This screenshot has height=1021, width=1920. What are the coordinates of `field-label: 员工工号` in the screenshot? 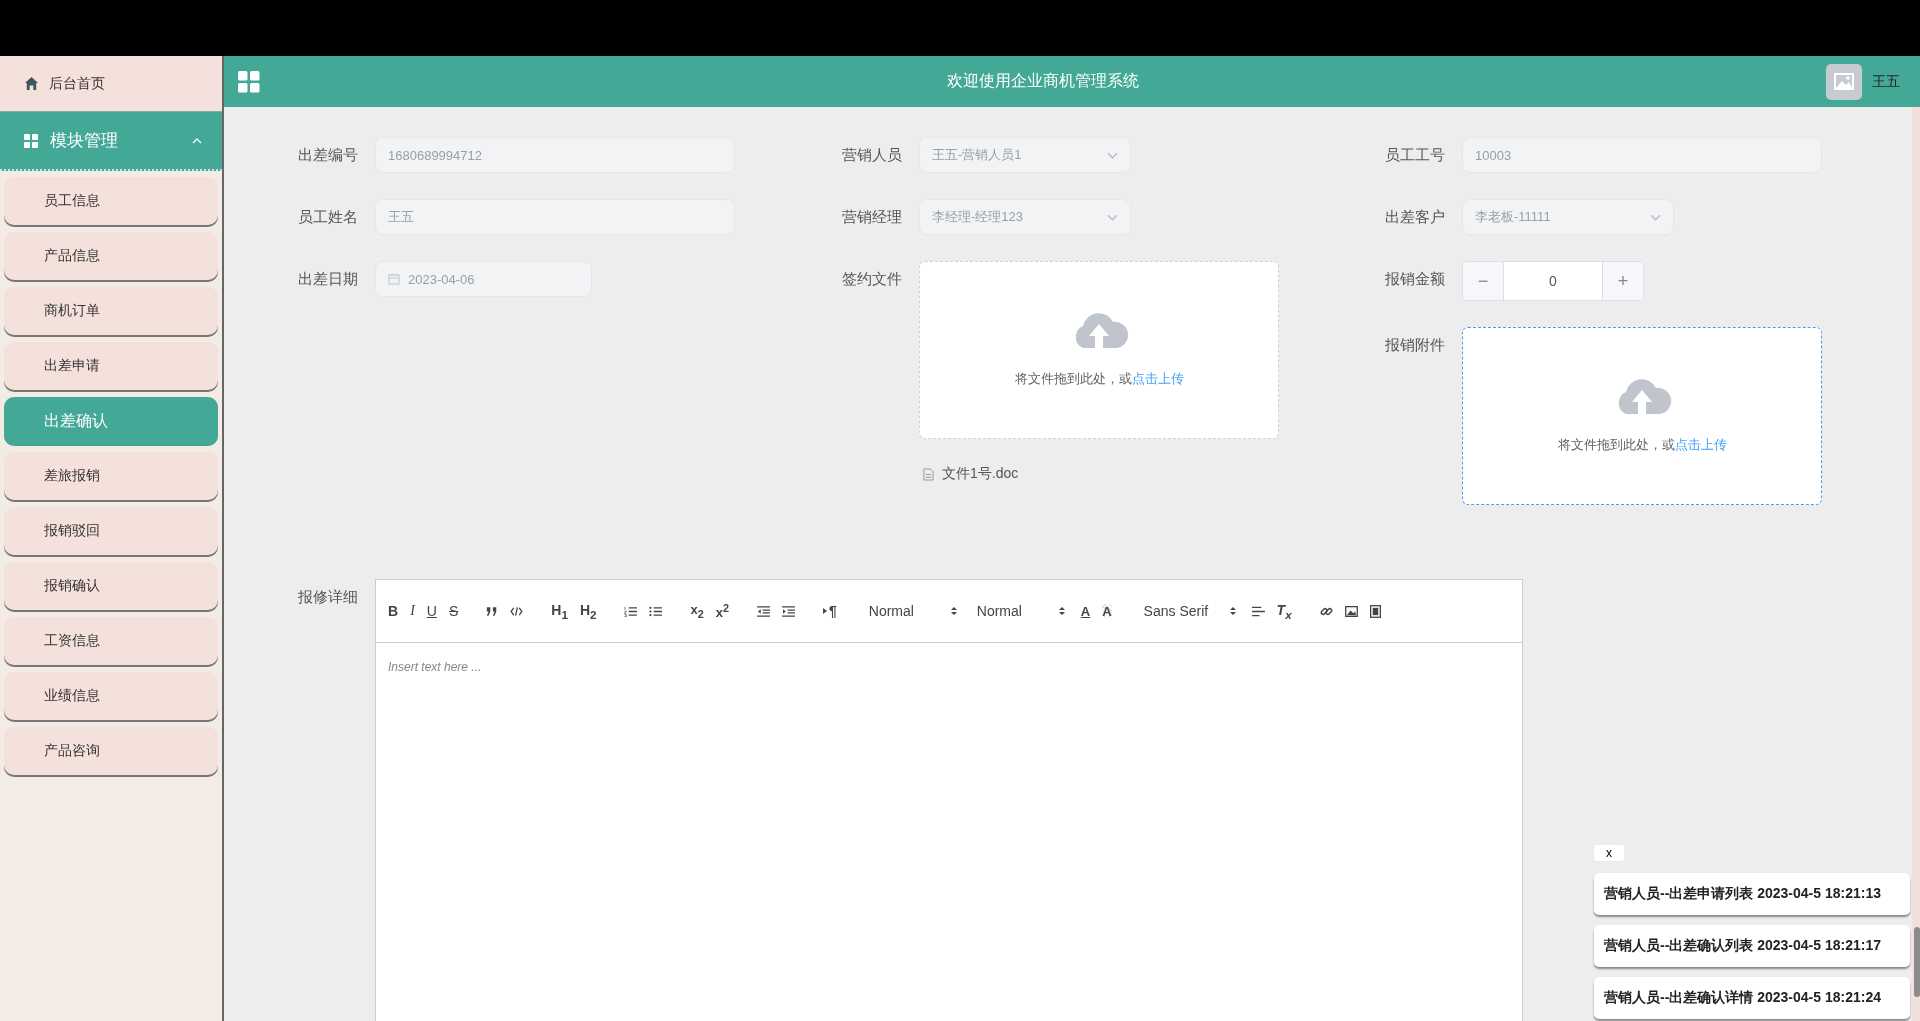 It's located at (1415, 155).